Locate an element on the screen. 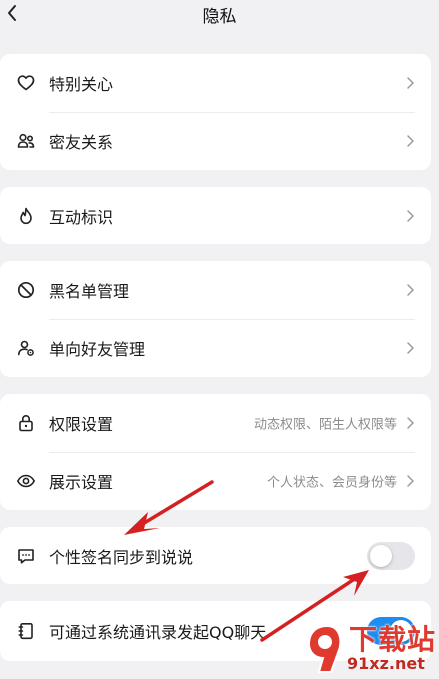 This screenshot has width=439, height=679. contacts-book-icon is located at coordinates (26, 631).